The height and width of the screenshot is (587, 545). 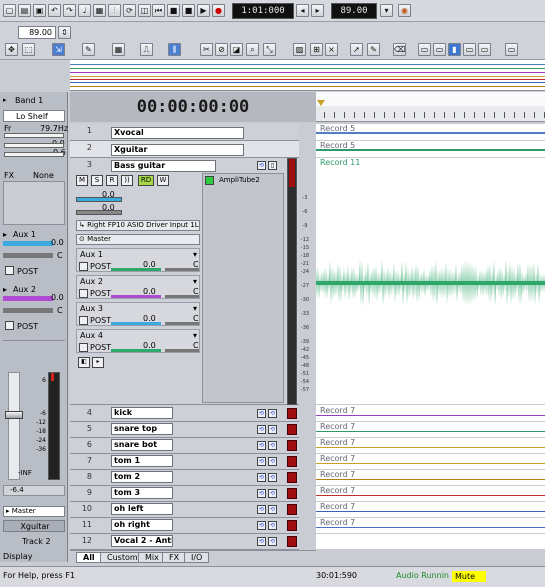 I want to click on track-row: 6 snare bot ⟲ ⟲, so click(x=184, y=446).